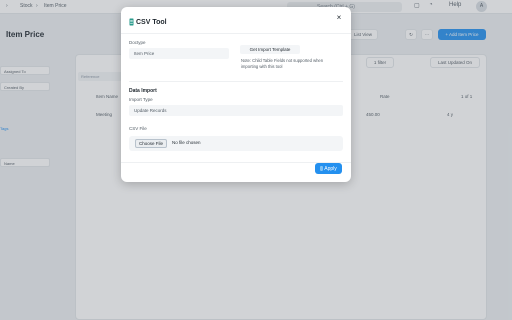 The height and width of the screenshot is (320, 512). What do you see at coordinates (151, 143) in the screenshot?
I see `choose-file-button: Choose File` at bounding box center [151, 143].